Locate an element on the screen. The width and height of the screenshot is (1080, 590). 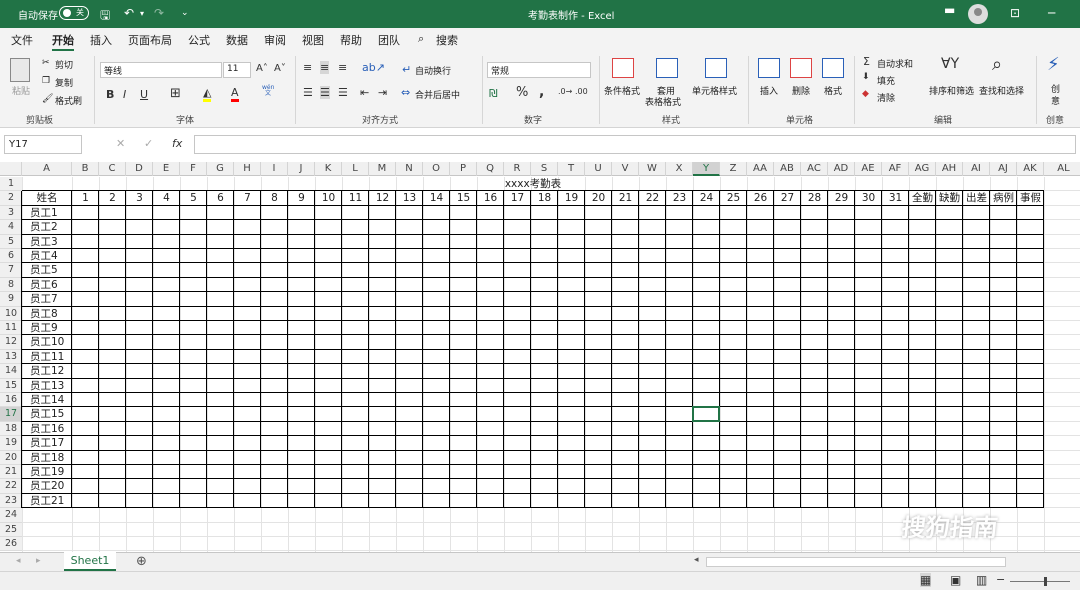
header-cell: 缺勤 is located at coordinates (949, 198).